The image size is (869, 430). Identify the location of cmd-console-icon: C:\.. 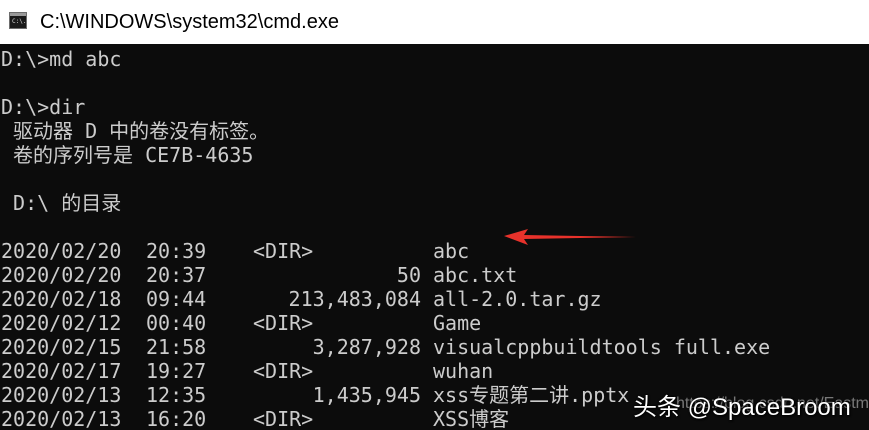
(18, 20).